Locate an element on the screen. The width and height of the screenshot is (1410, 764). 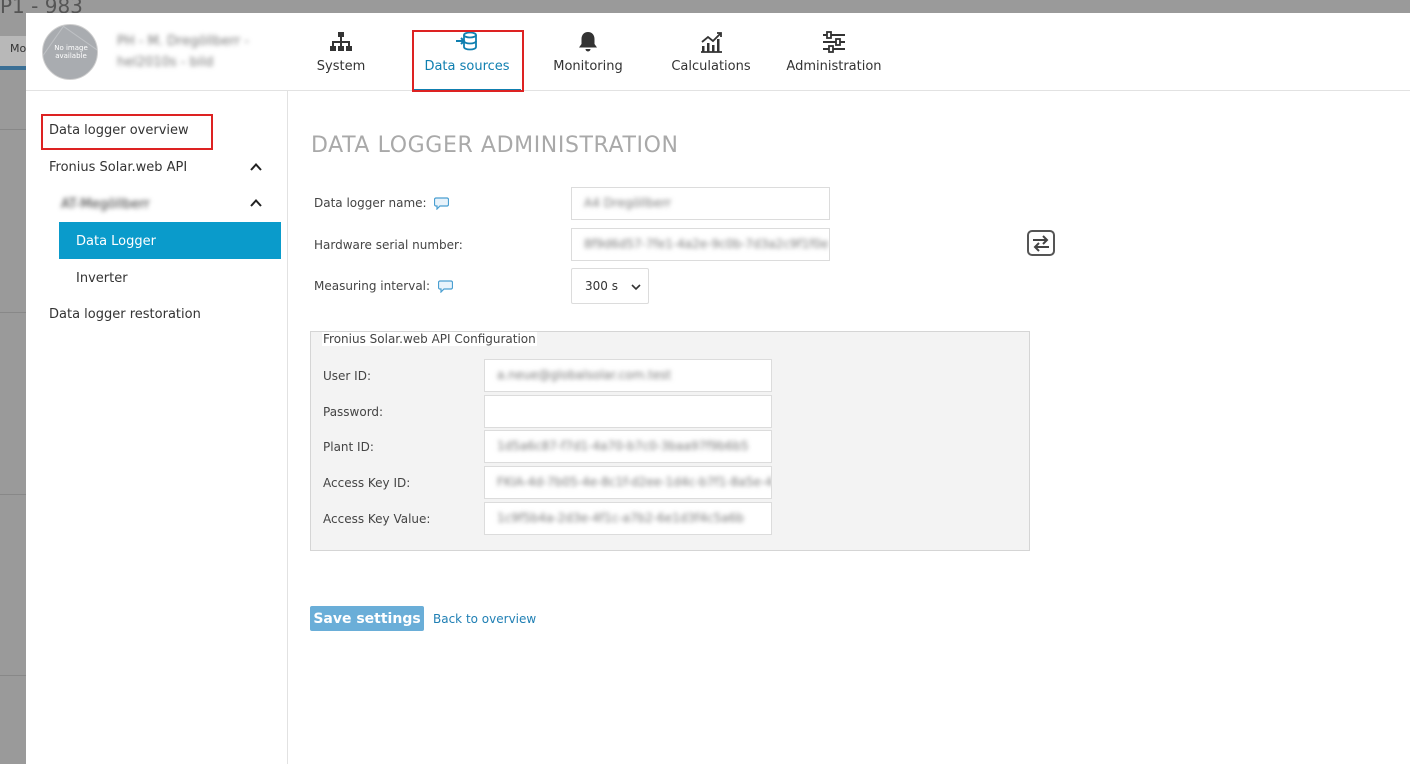
nav-tab-calculations: Calculations is located at coordinates (711, 52).